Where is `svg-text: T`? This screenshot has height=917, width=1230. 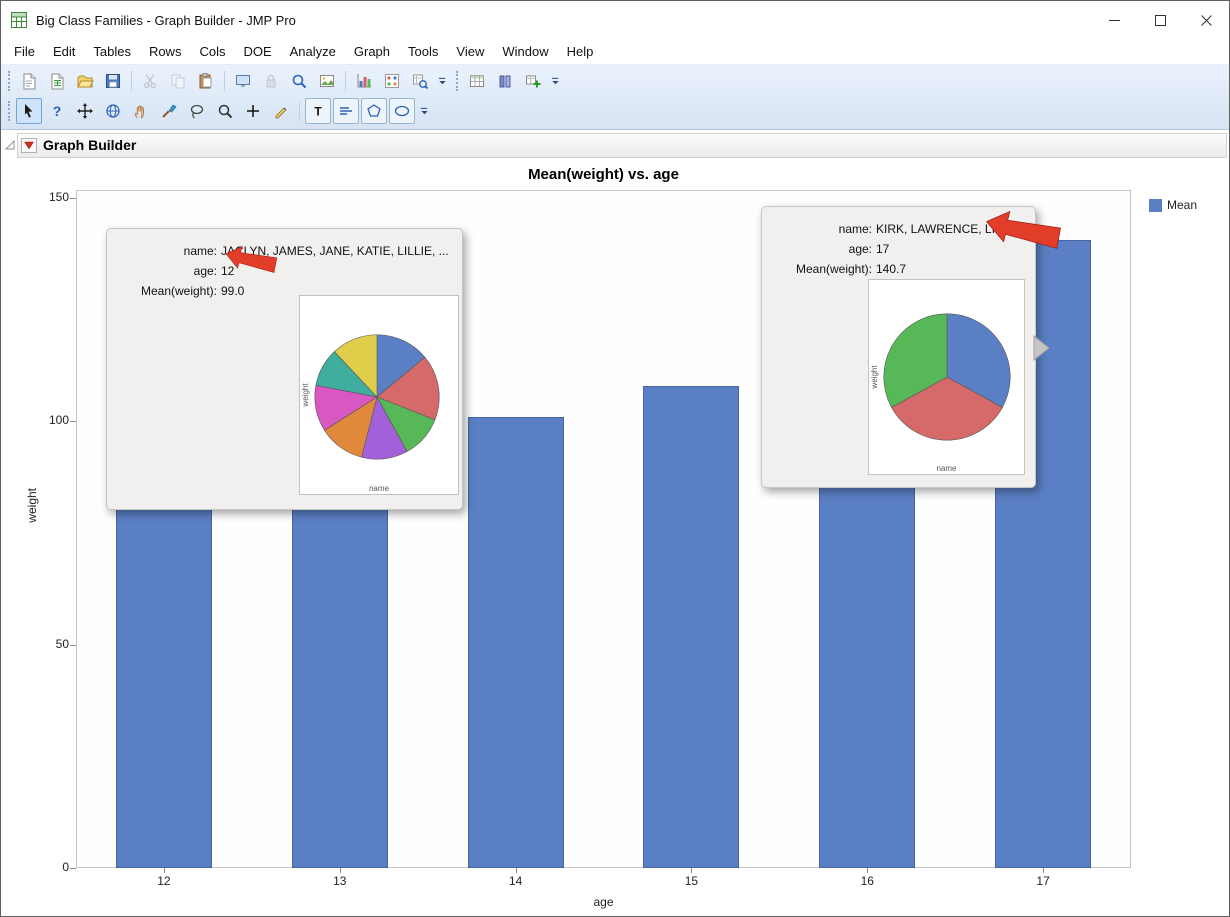
svg-text: T is located at coordinates (318, 112).